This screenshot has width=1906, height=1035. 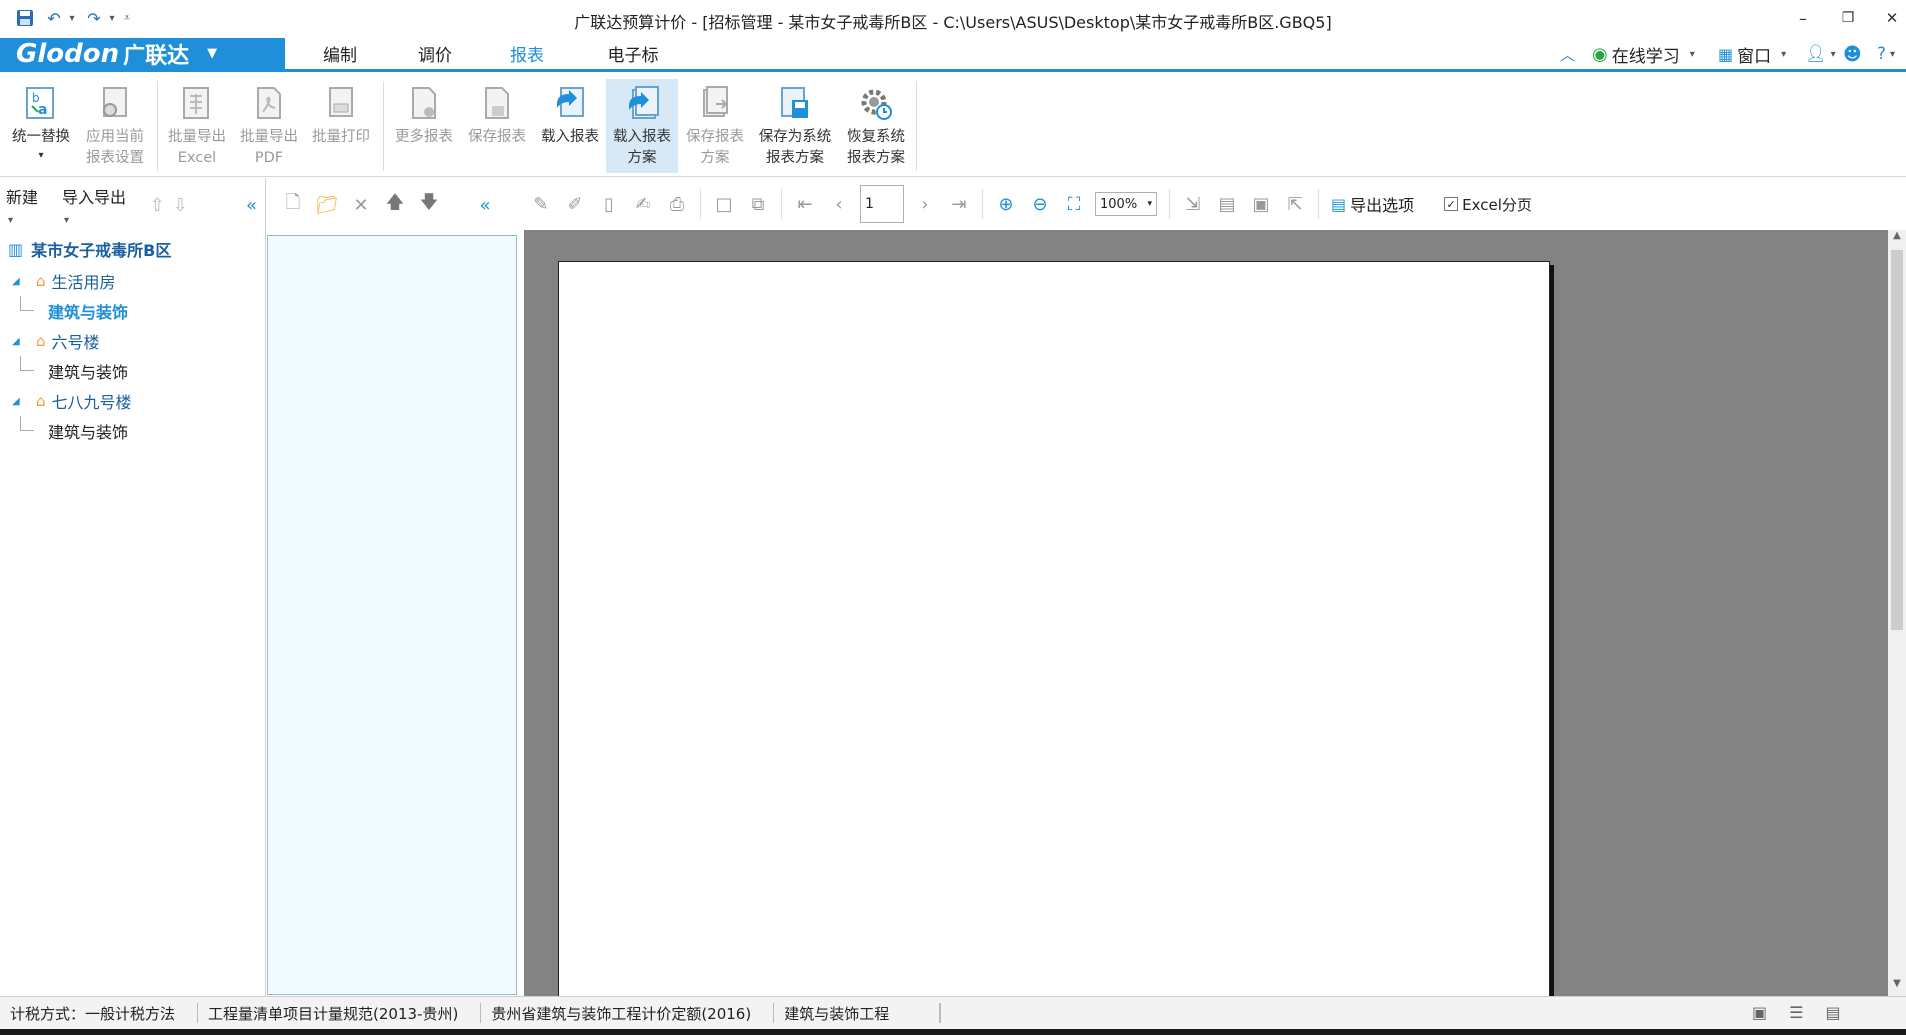 What do you see at coordinates (1295, 204) in the screenshot?
I see `export-pdf-icon: ⇱` at bounding box center [1295, 204].